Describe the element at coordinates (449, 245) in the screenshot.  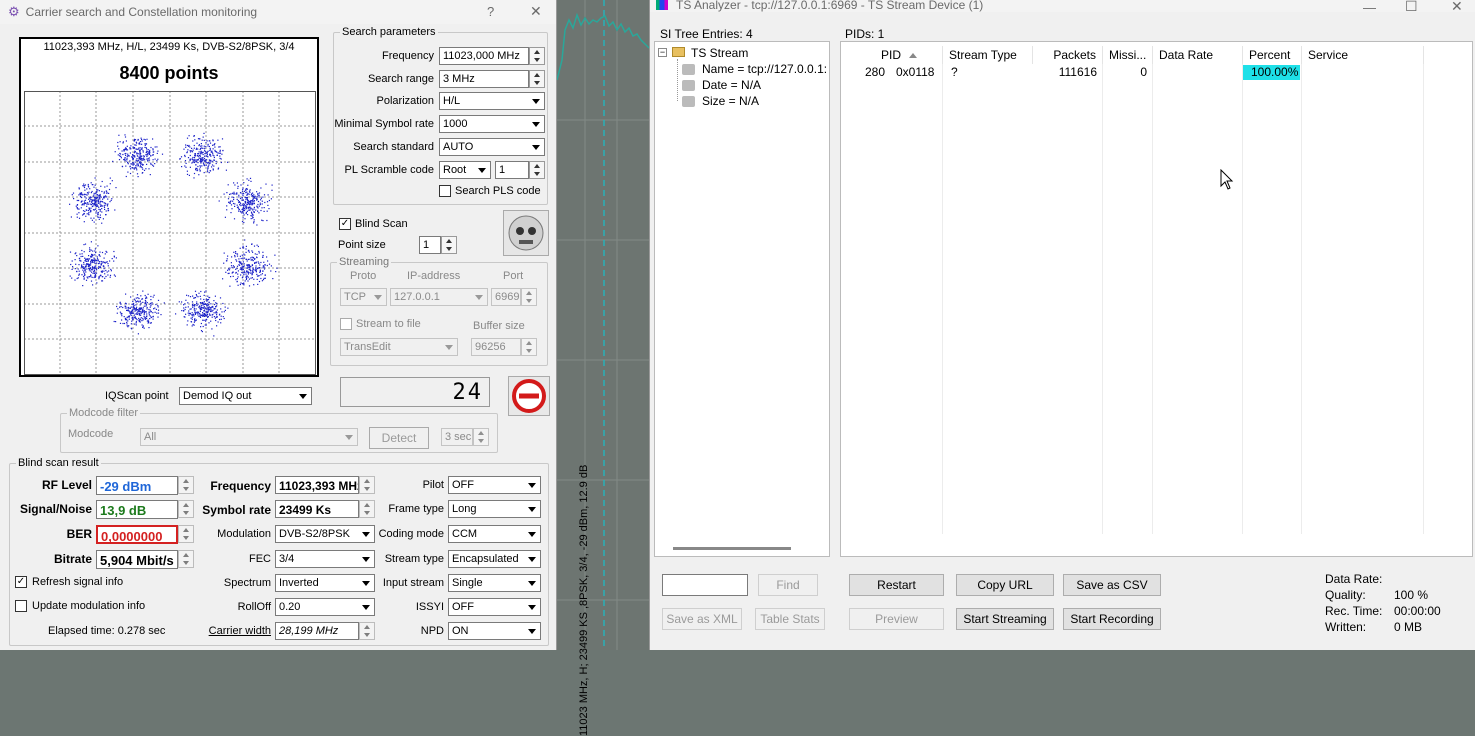
I see `point-size-spinner` at that location.